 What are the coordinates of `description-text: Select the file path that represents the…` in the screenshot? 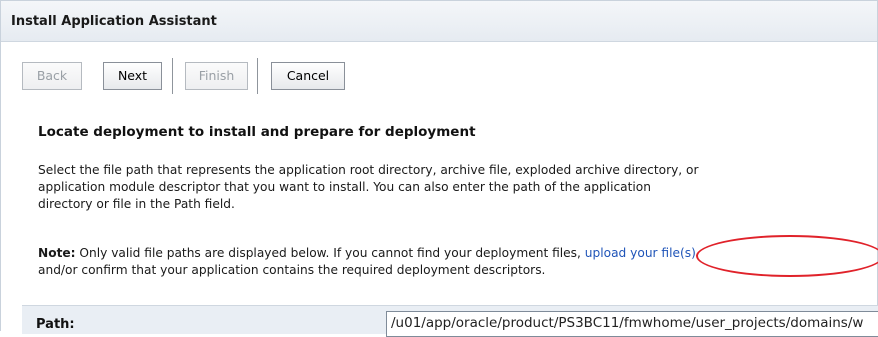 It's located at (456, 187).